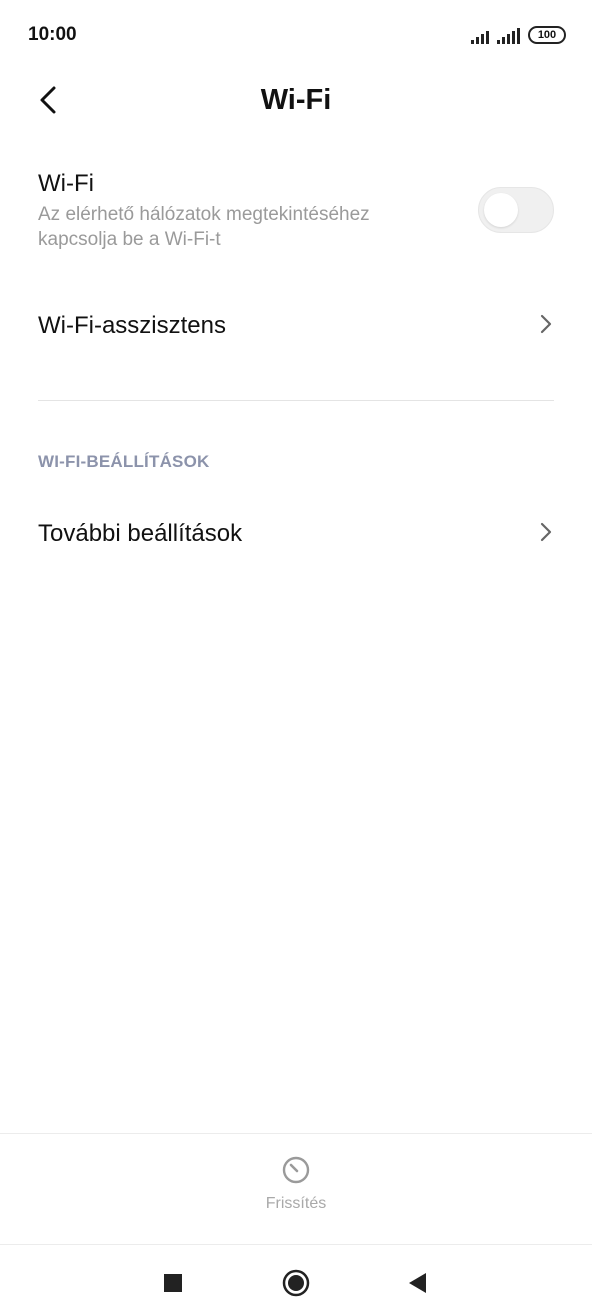 Image resolution: width=592 pixels, height=1316 pixels. I want to click on wifi-assistant-row: Wi-Fi-asszisztens, so click(296, 325).